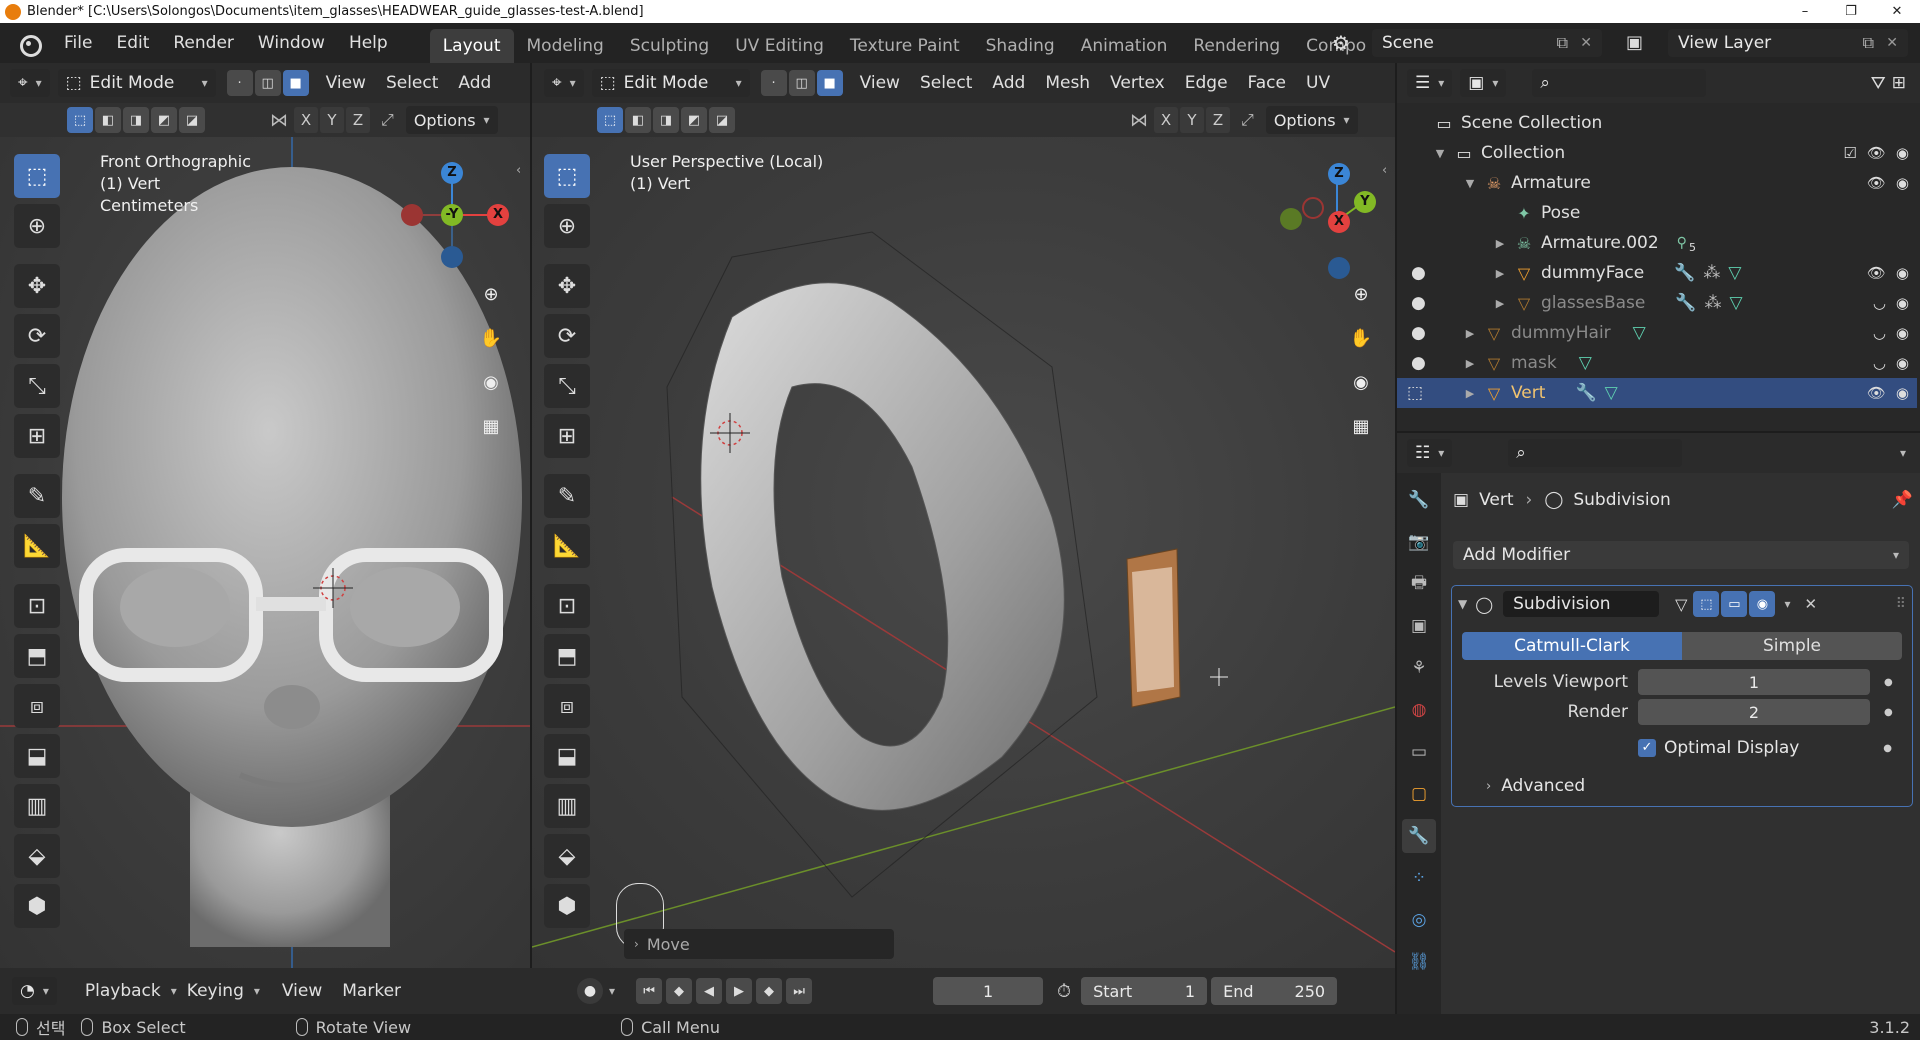 Image resolution: width=1920 pixels, height=1040 pixels. Describe the element at coordinates (1419, 500) in the screenshot. I see `tool-tab-icon: 🔧` at that location.